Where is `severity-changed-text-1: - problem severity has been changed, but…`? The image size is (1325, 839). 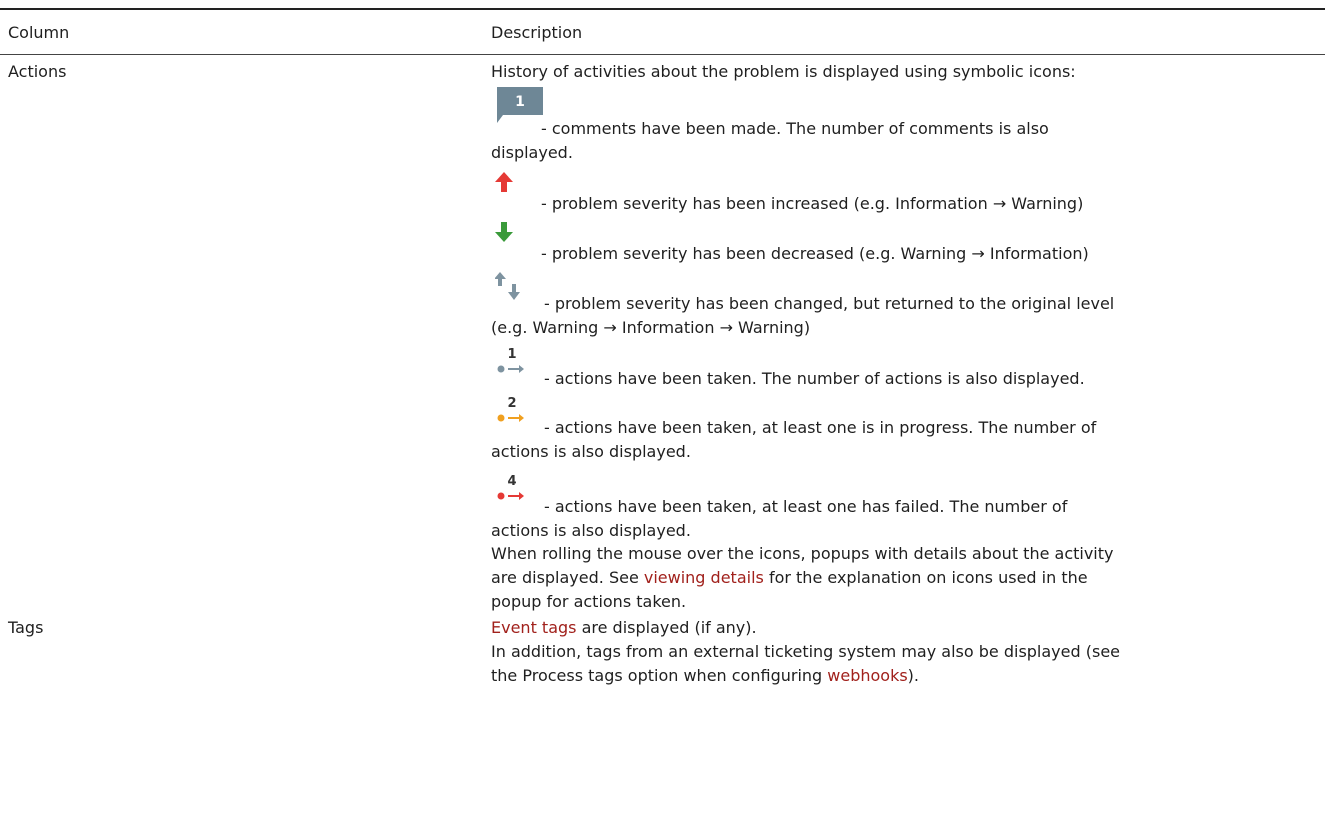 severity-changed-text-1: - problem severity has been changed, but… is located at coordinates (829, 303).